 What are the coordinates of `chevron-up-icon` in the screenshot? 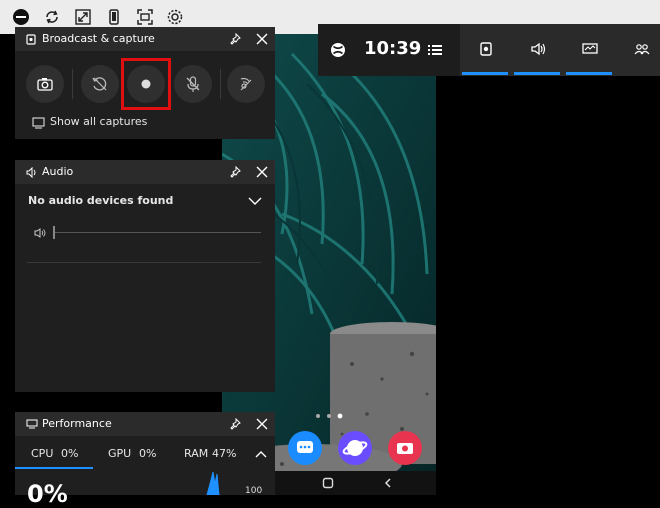 It's located at (261, 454).